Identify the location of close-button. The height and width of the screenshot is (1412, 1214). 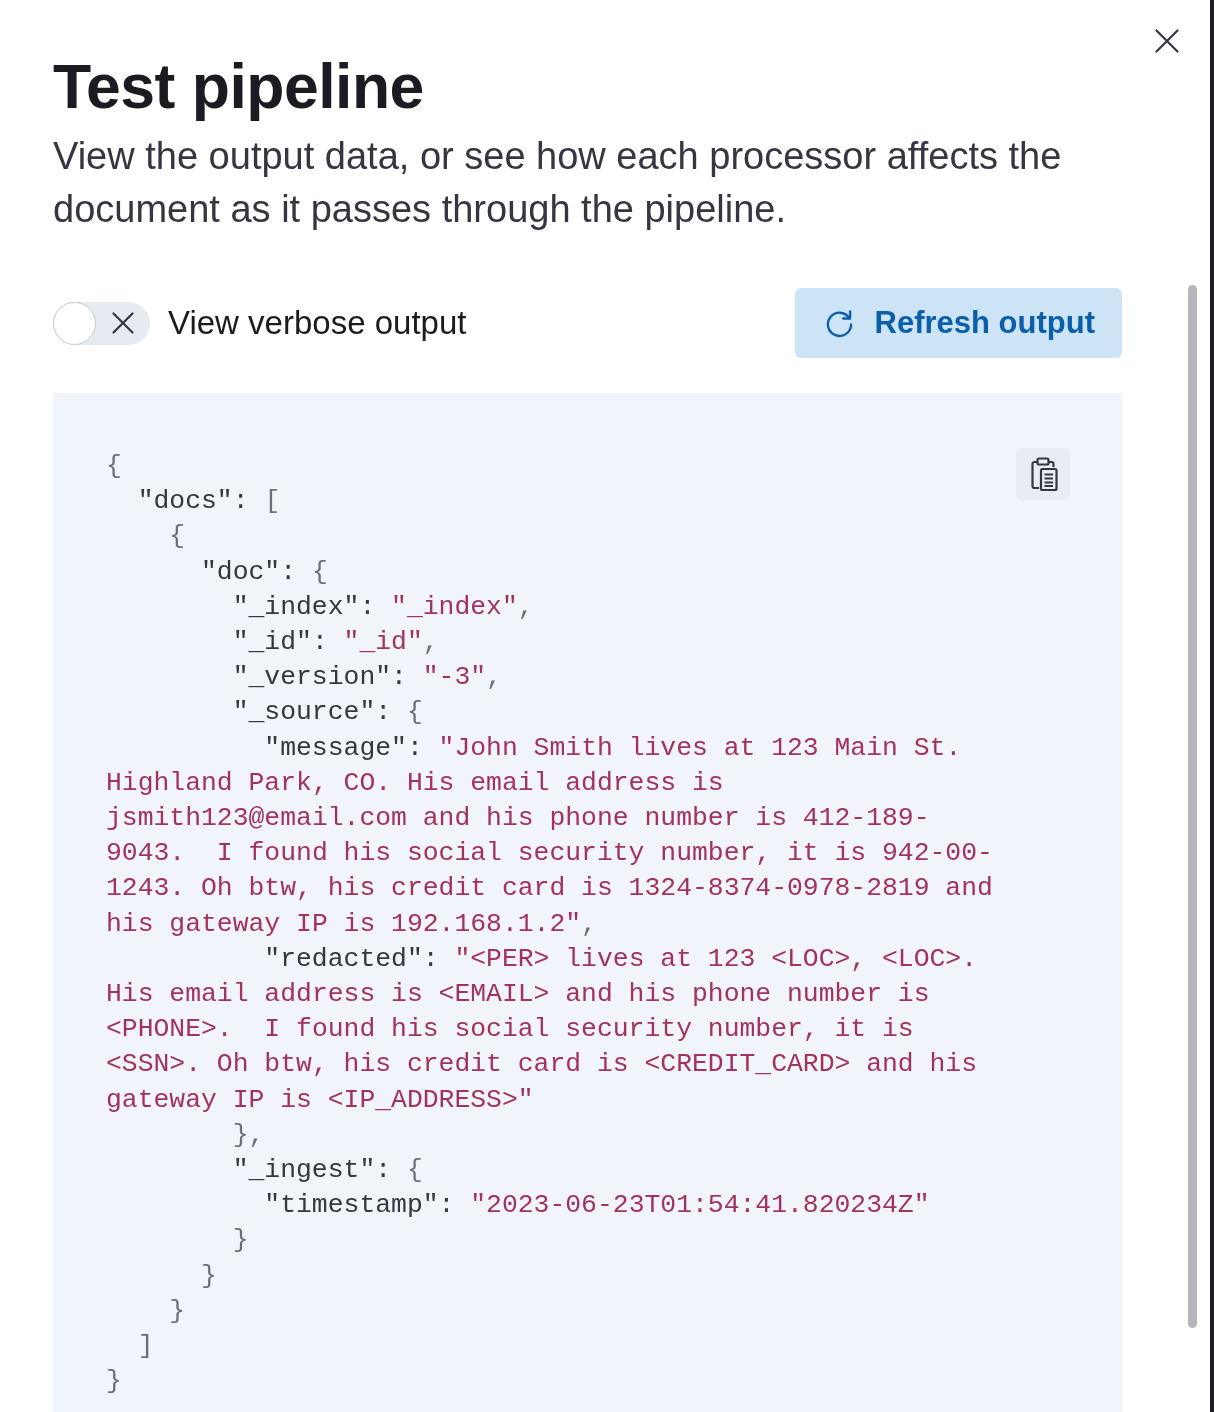
(1167, 41).